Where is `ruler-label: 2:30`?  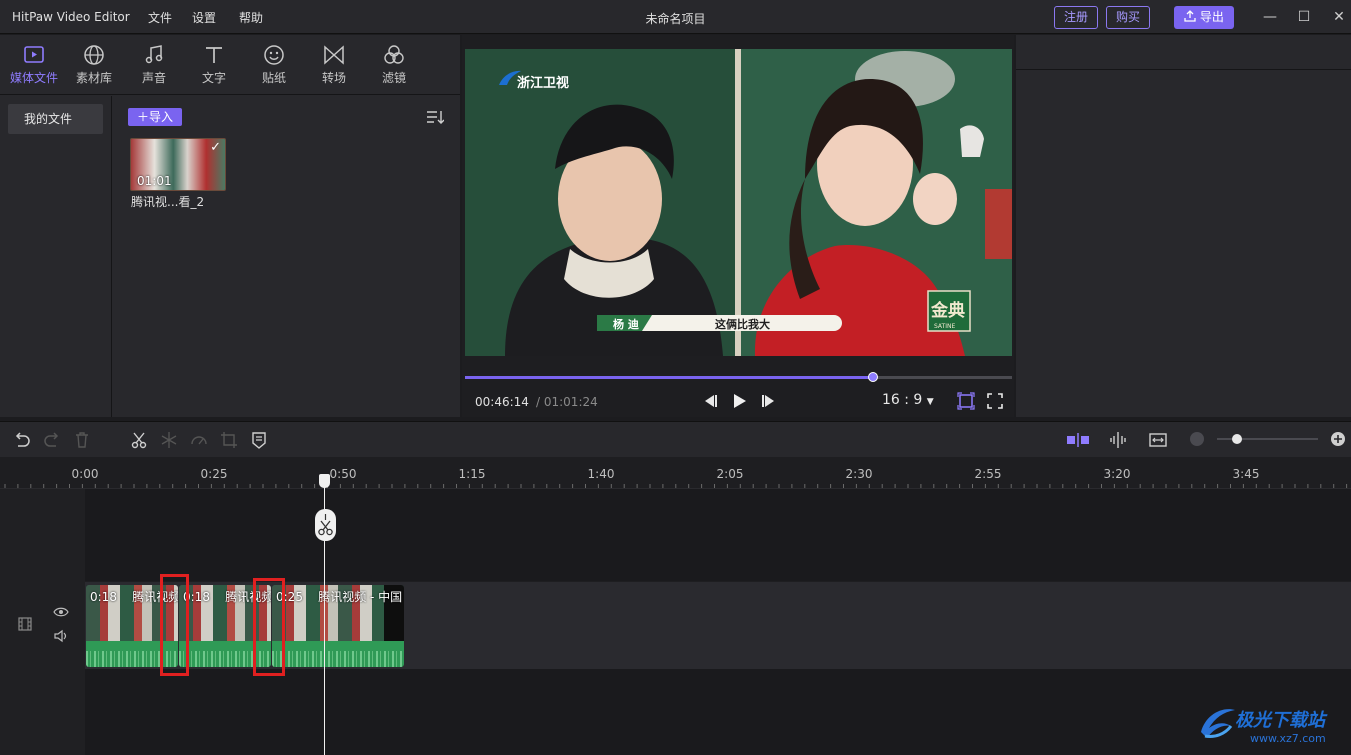
ruler-label: 2:30 is located at coordinates (859, 474).